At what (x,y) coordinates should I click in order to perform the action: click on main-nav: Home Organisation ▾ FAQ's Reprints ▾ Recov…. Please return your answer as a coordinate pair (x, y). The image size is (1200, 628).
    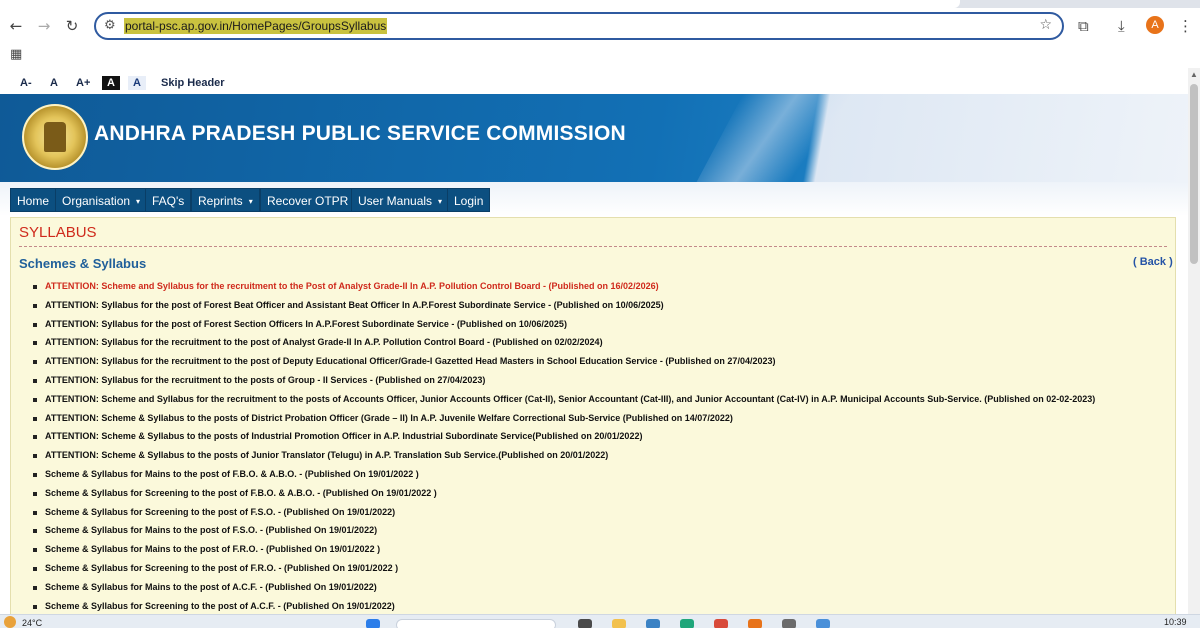
    Looking at the image, I should click on (594, 199).